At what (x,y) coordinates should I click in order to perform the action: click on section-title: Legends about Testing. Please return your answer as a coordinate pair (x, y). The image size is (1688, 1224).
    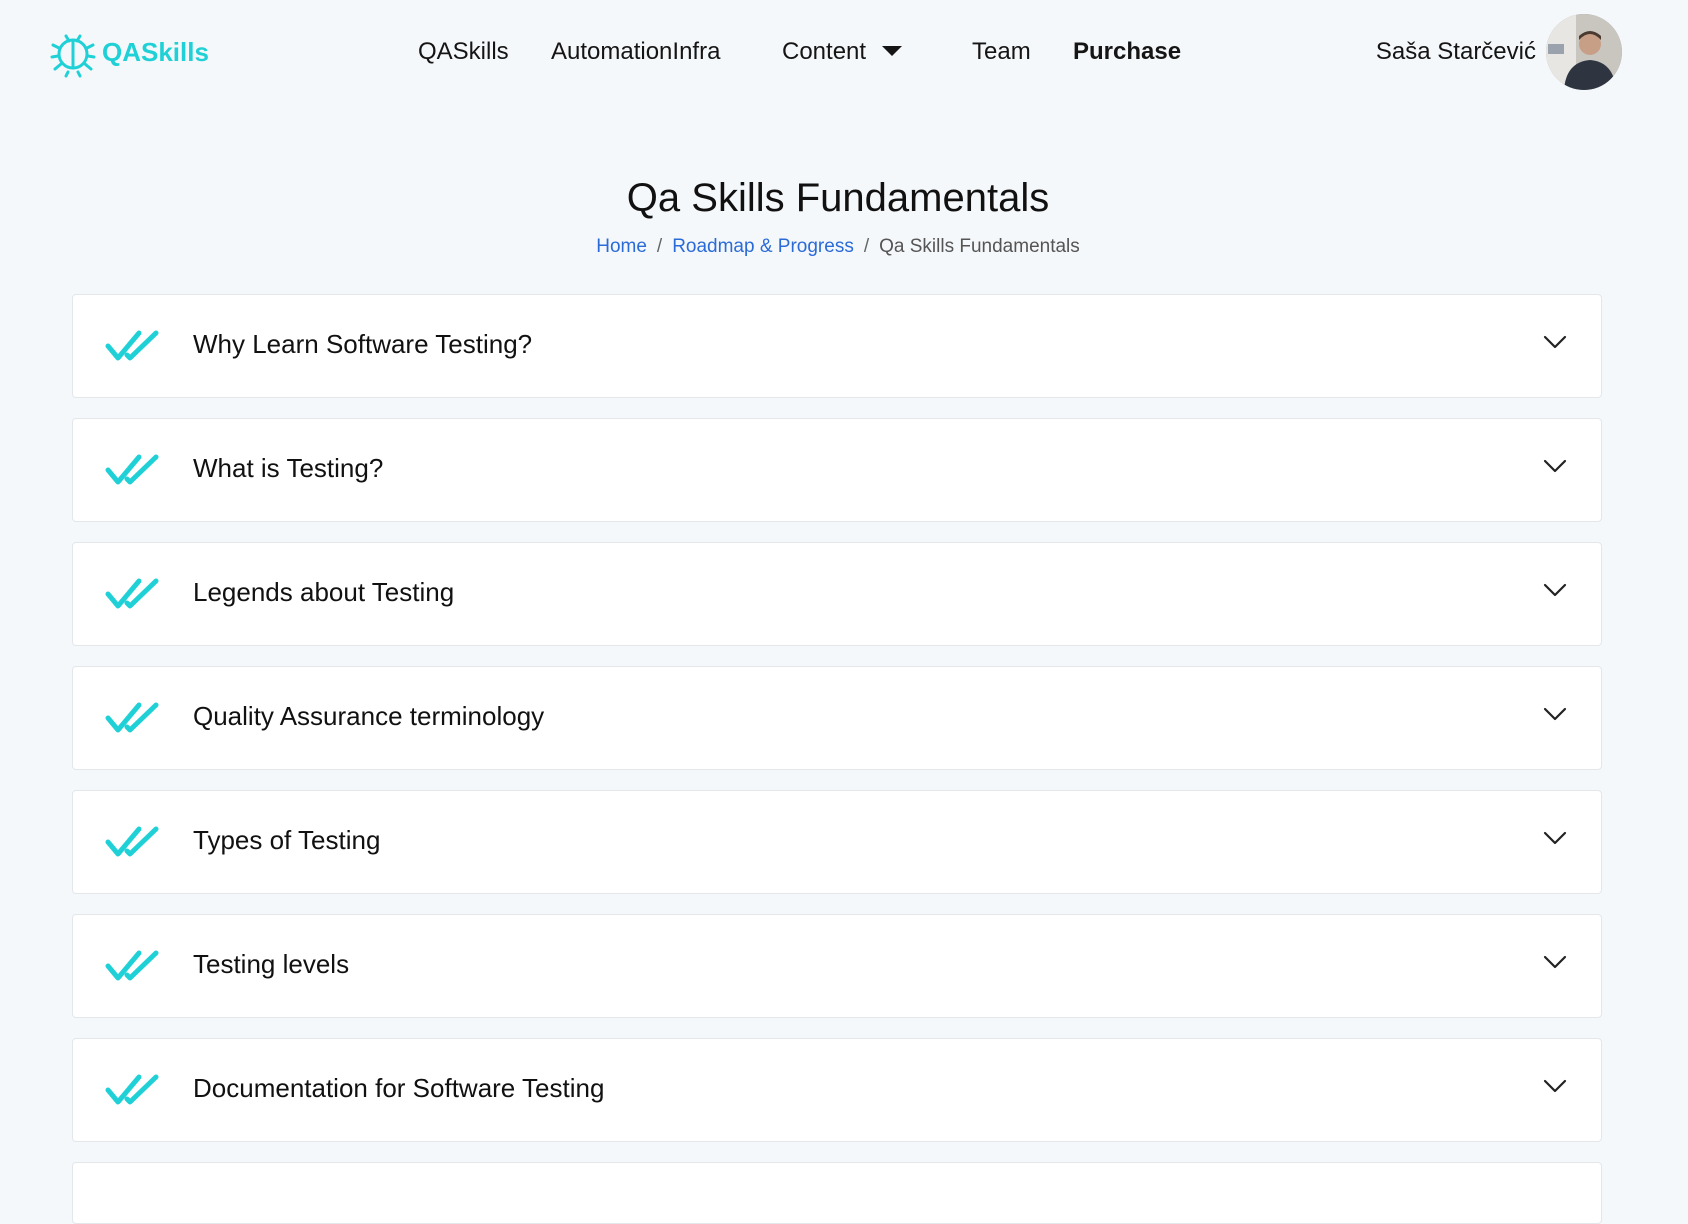
    Looking at the image, I should click on (324, 592).